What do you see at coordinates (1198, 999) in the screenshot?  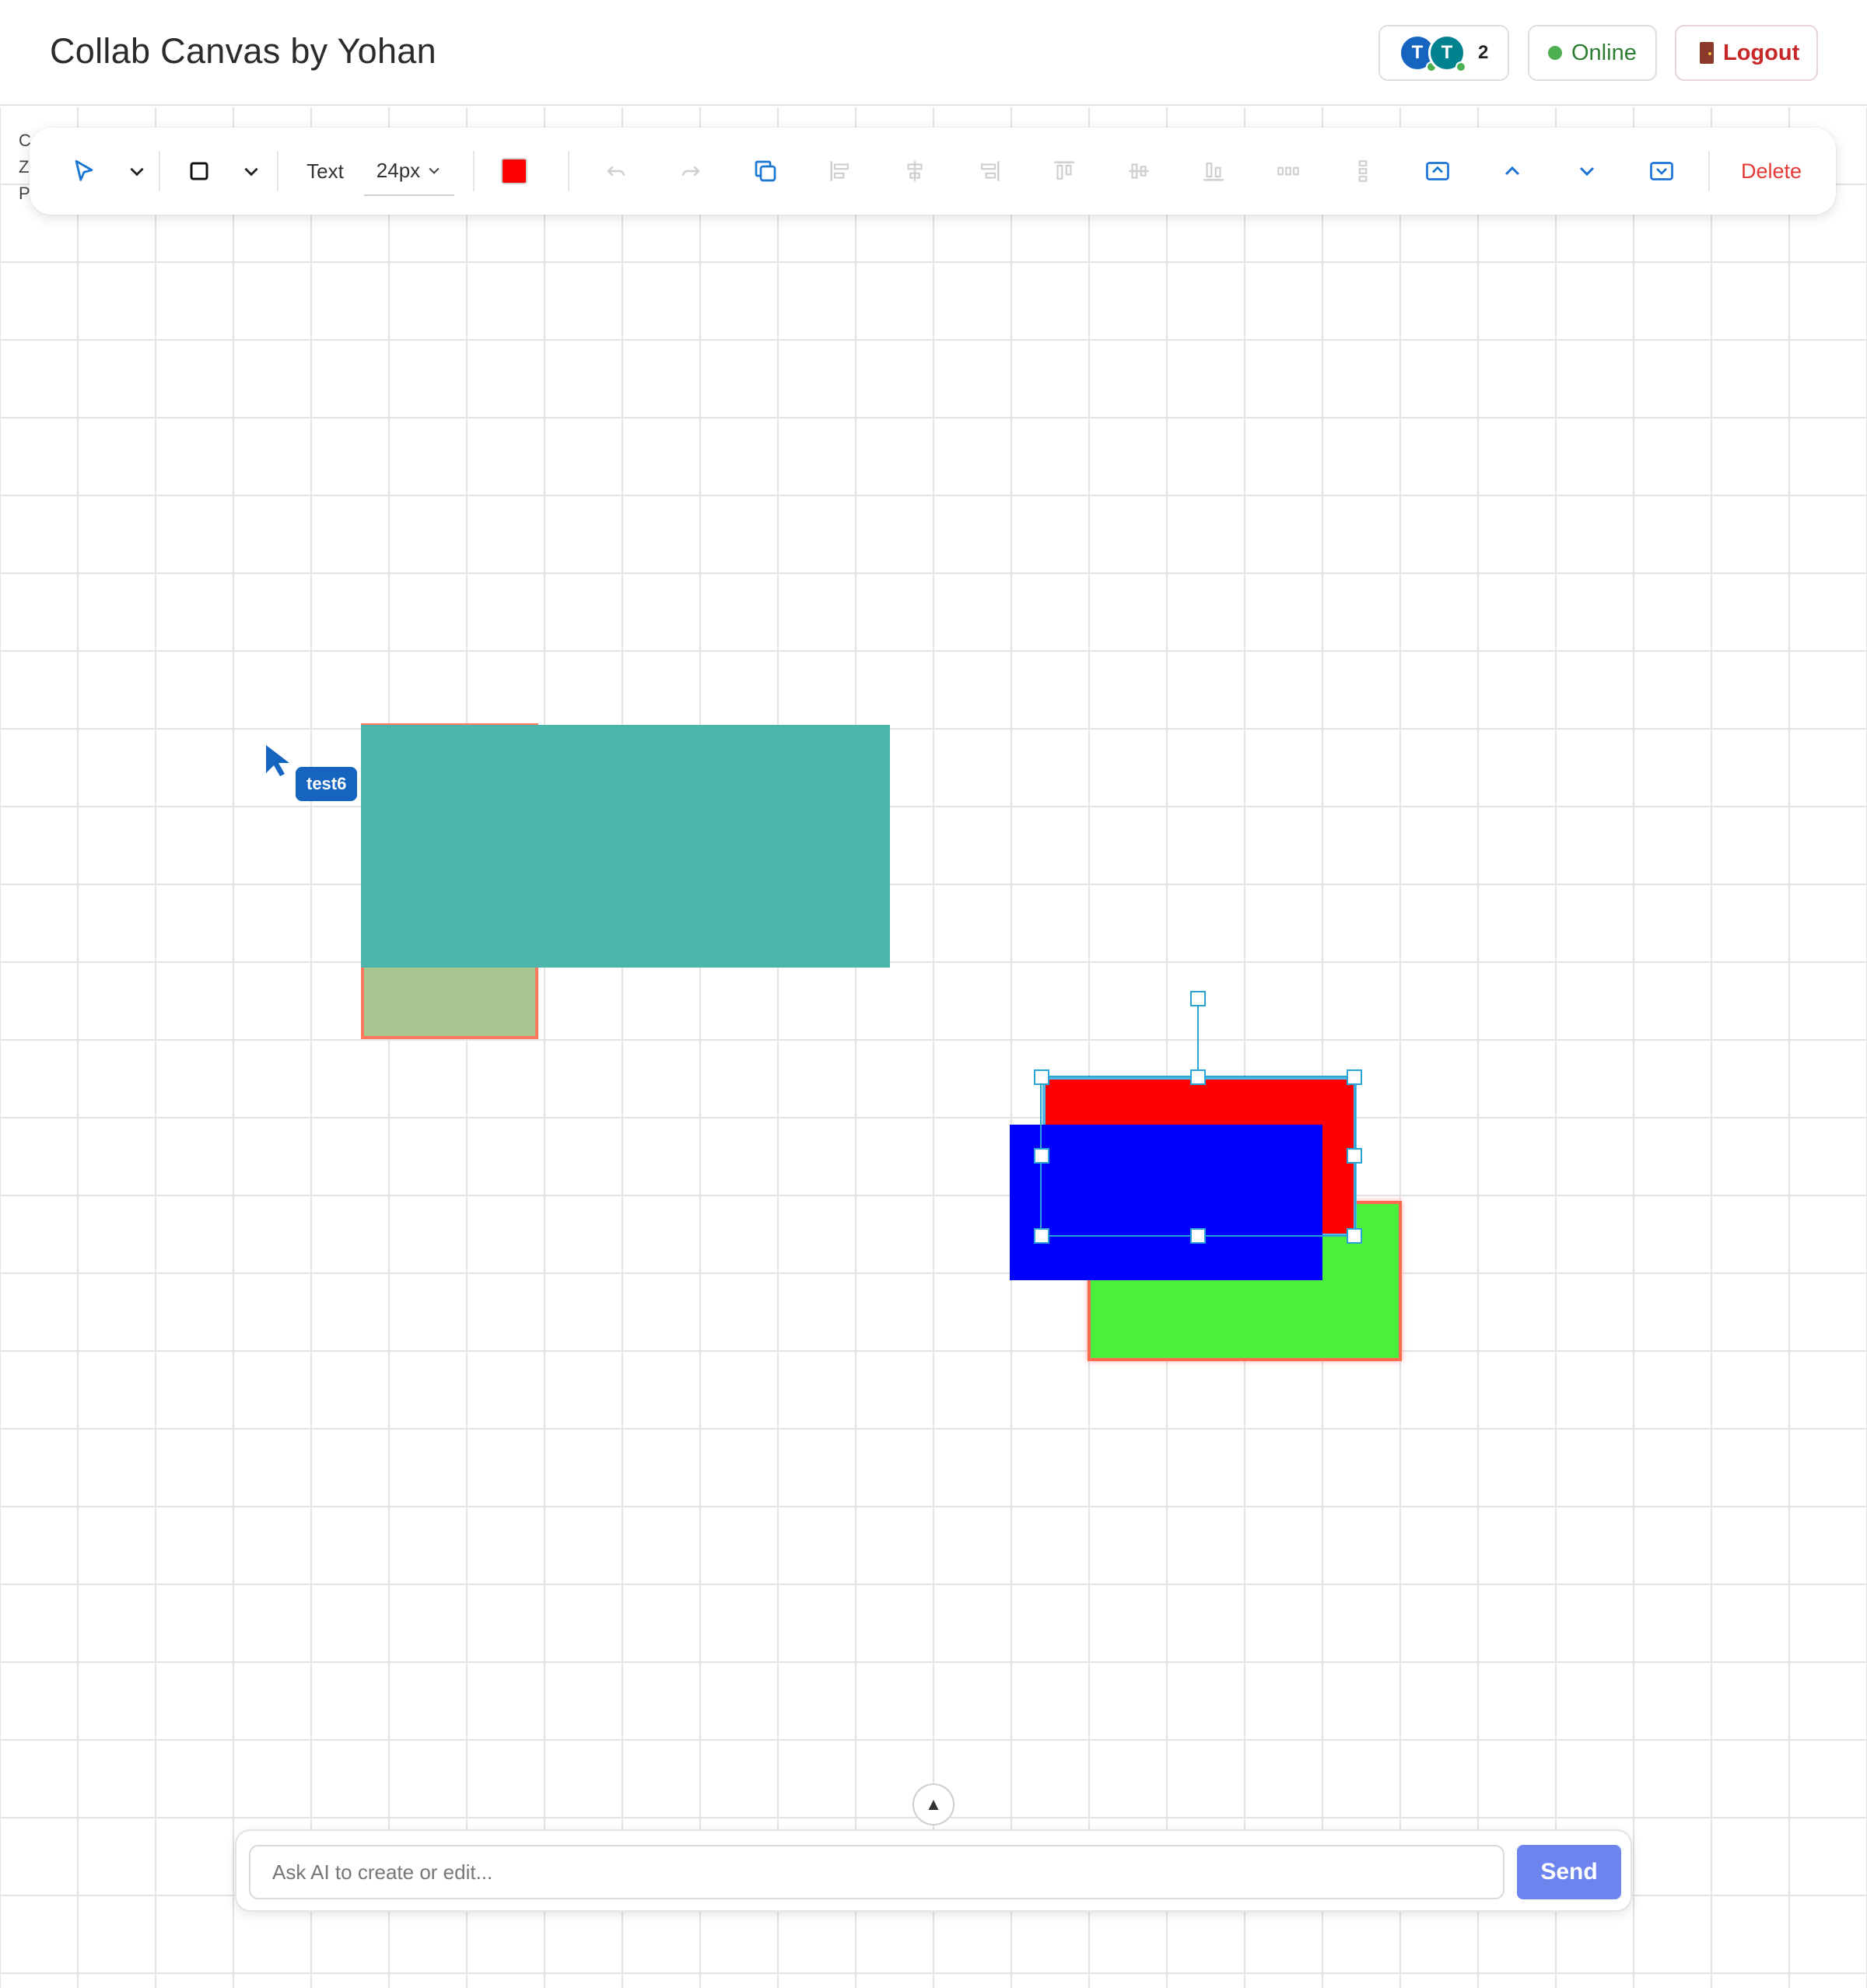 I see `rotate-handle` at bounding box center [1198, 999].